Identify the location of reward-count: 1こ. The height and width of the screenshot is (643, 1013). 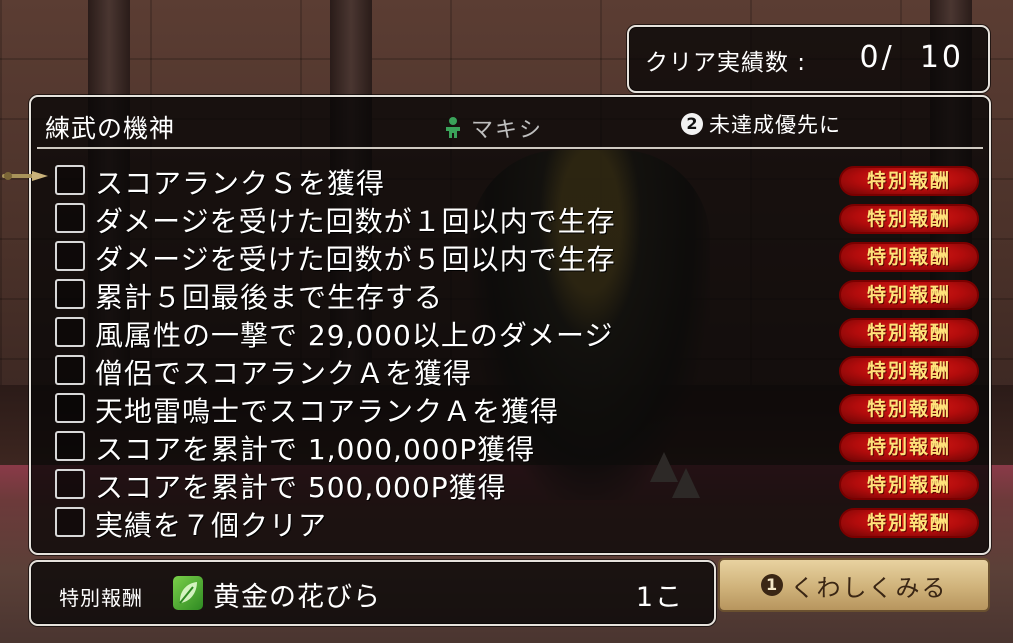
(659, 597).